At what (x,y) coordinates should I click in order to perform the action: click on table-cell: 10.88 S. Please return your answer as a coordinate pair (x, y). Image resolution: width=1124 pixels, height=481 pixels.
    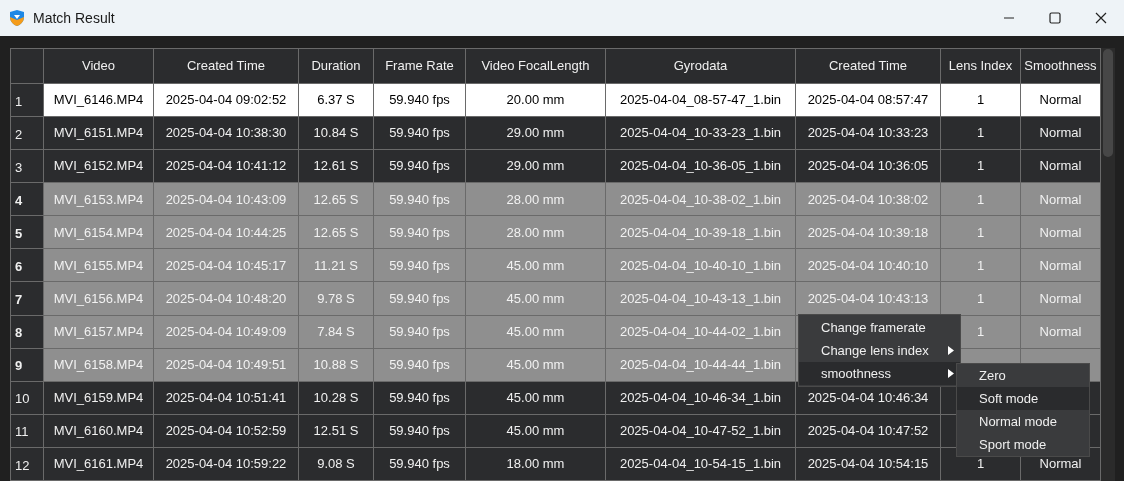
    Looking at the image, I should click on (336, 364).